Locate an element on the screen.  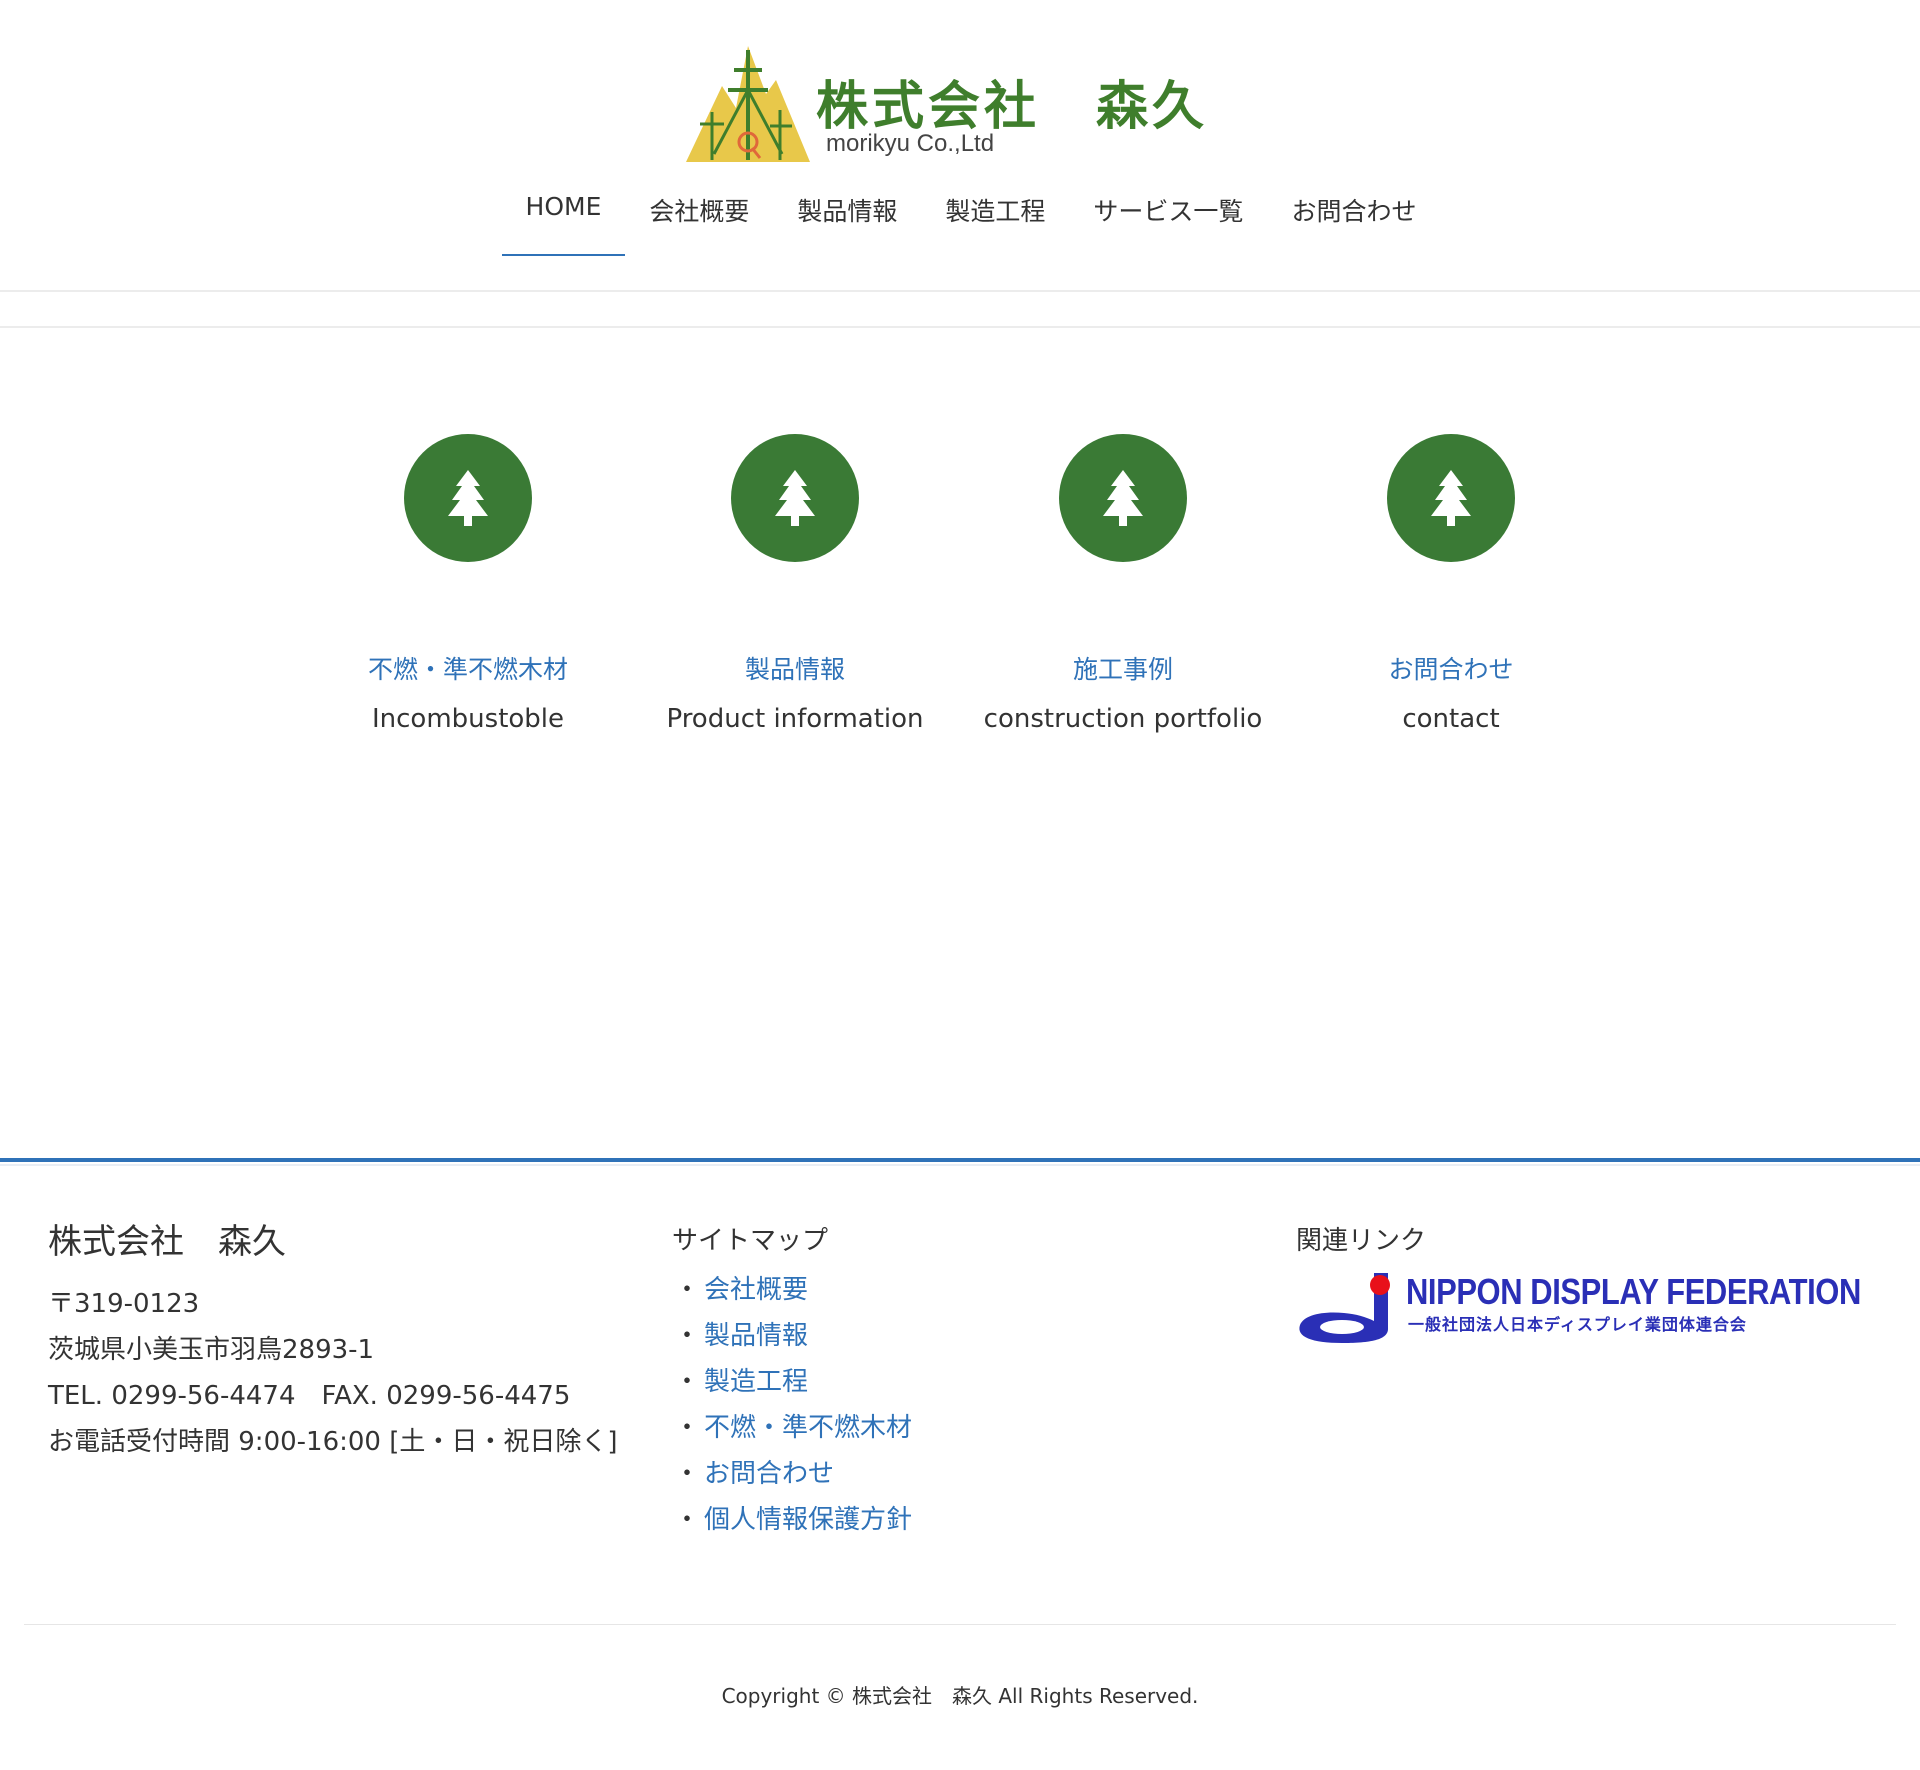
logo-subtitle: morikyu Co.,Ltd is located at coordinates (910, 143).